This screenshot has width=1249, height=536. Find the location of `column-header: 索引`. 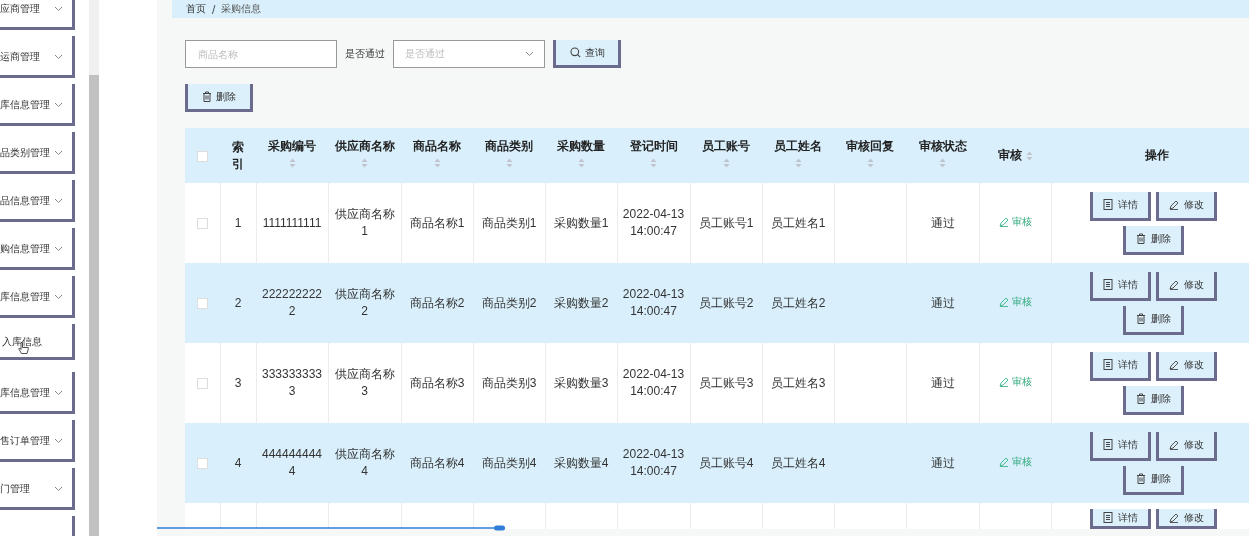

column-header: 索引 is located at coordinates (238, 155).